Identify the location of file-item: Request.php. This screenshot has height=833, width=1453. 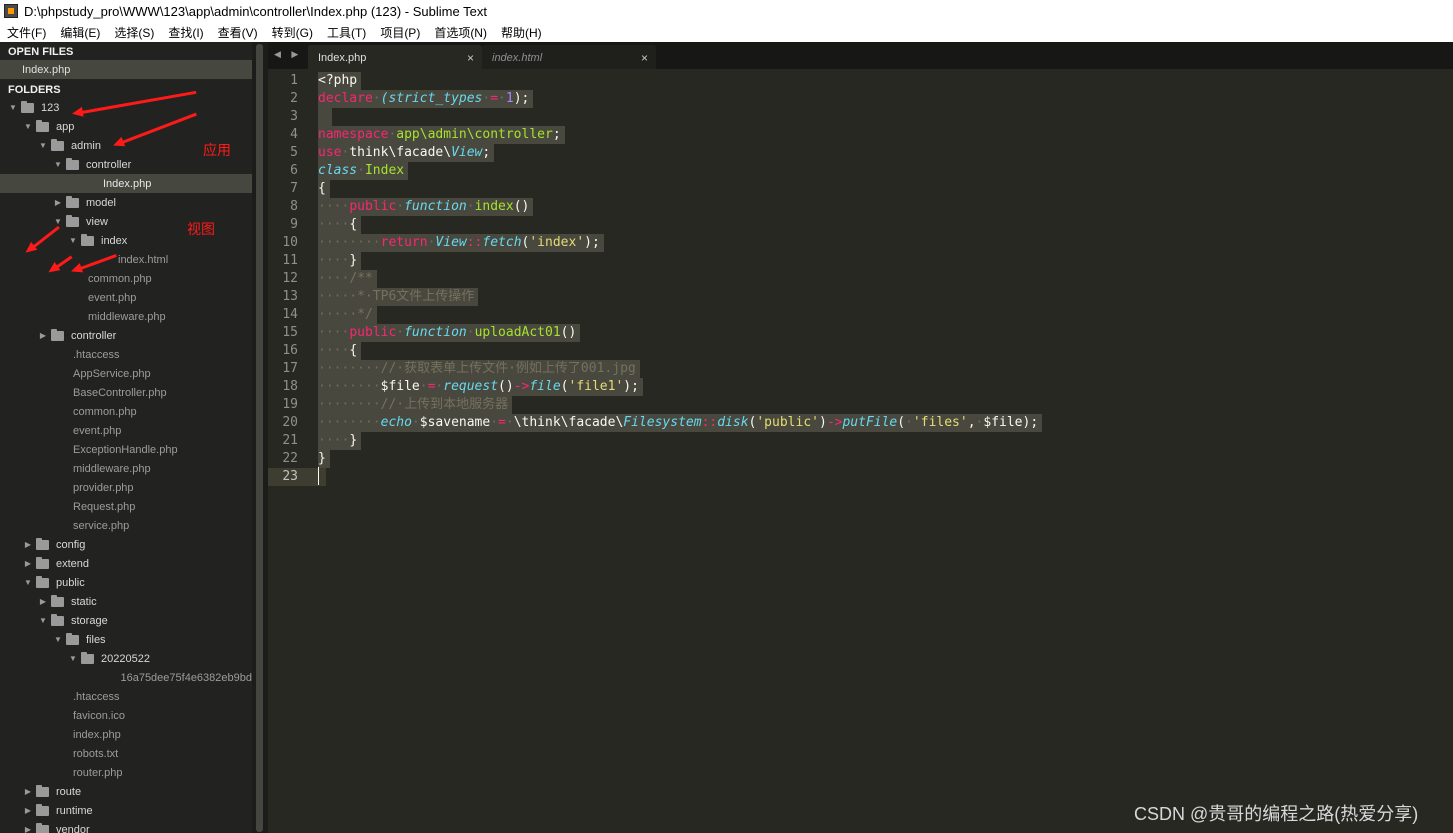
(126, 506).